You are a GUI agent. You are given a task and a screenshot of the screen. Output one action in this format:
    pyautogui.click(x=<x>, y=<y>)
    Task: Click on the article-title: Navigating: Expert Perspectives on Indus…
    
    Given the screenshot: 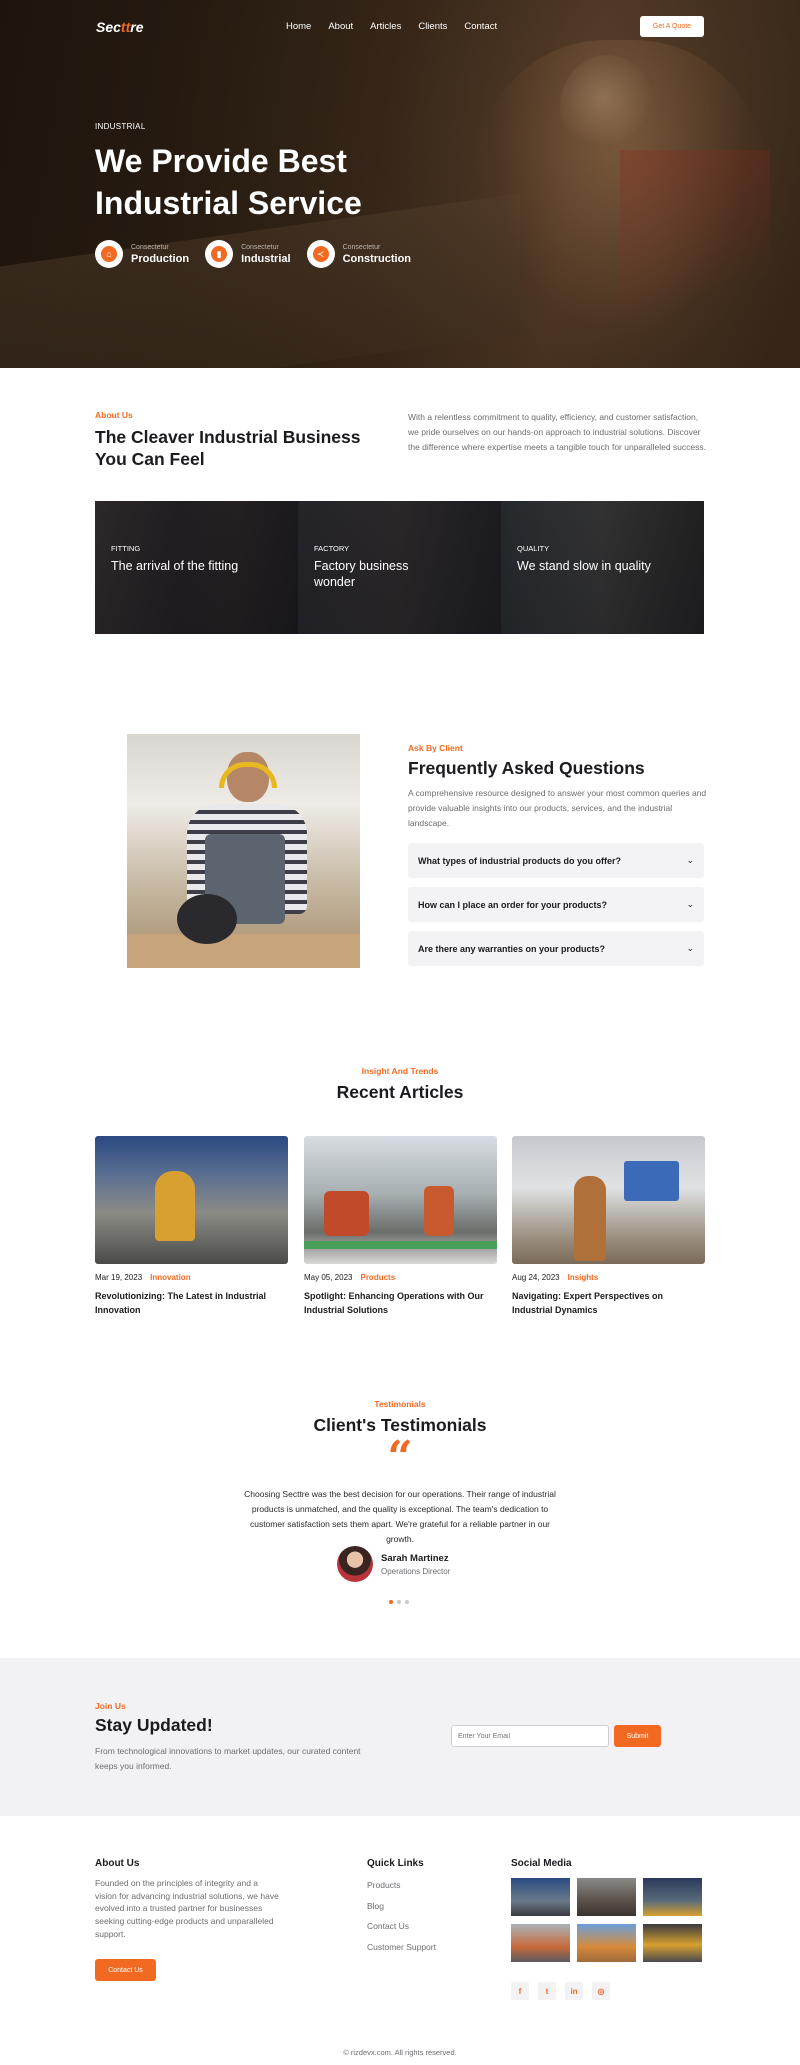 What is the action you would take?
    pyautogui.click(x=608, y=1303)
    